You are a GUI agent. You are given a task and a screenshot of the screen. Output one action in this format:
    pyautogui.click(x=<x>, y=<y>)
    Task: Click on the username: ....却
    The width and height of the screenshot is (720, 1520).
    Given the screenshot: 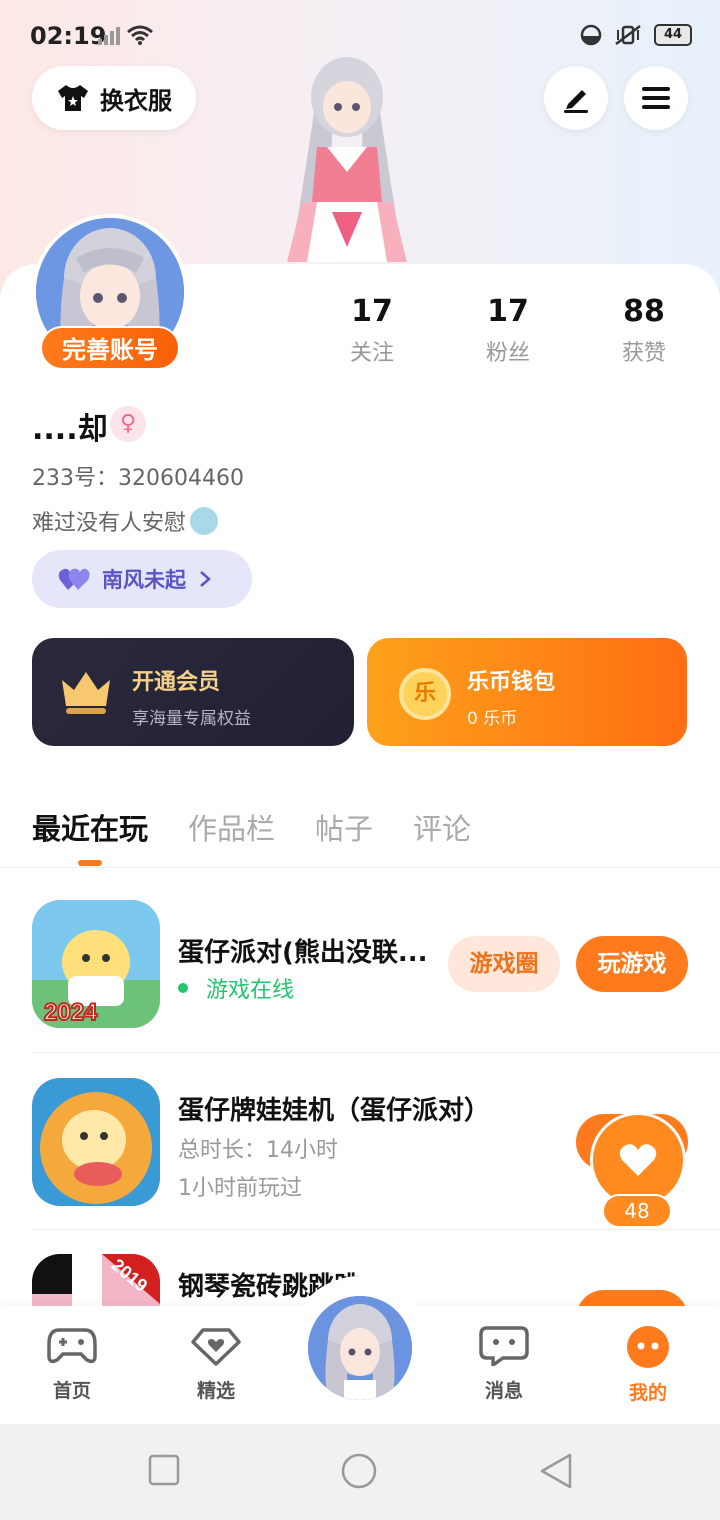 What is the action you would take?
    pyautogui.click(x=70, y=429)
    